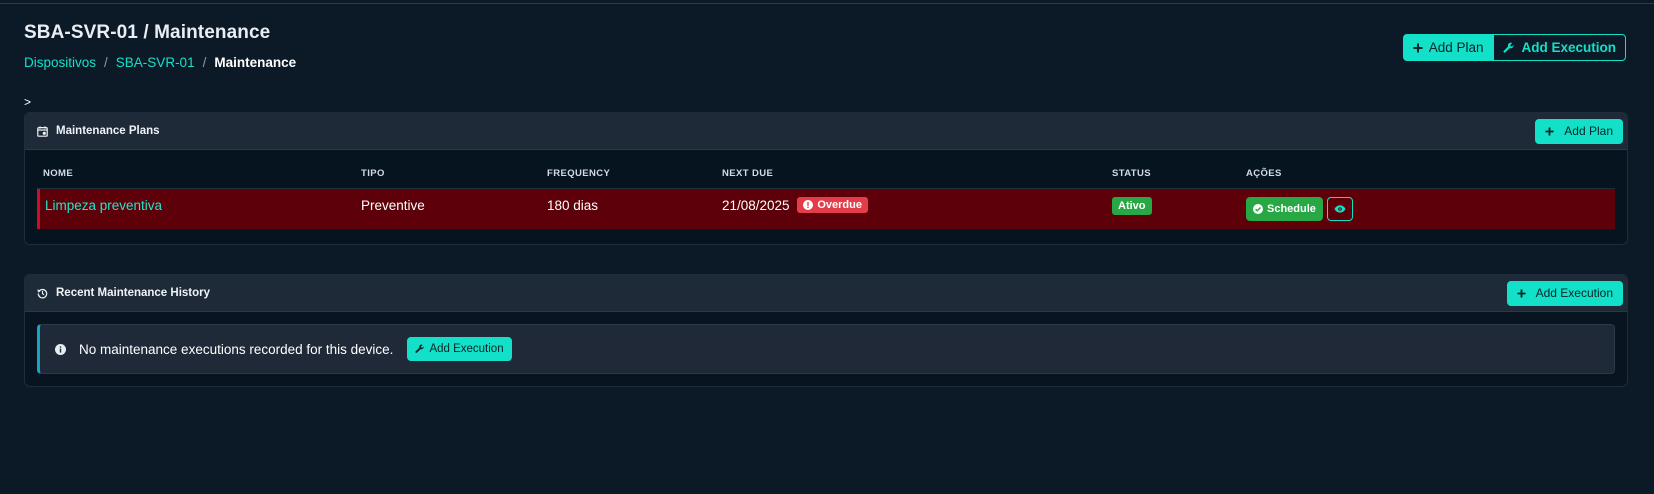  I want to click on top-divider, so click(827, 3).